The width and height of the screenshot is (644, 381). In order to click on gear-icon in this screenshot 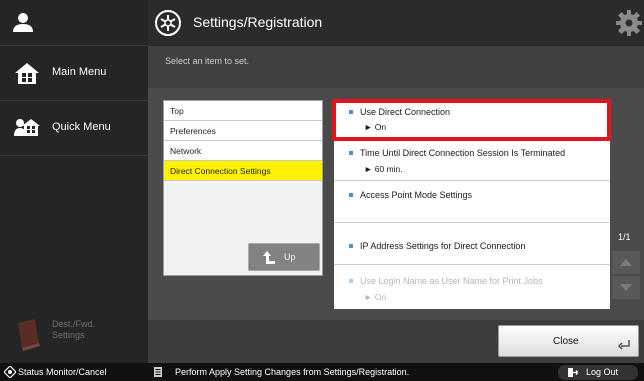, I will do `click(629, 23)`.